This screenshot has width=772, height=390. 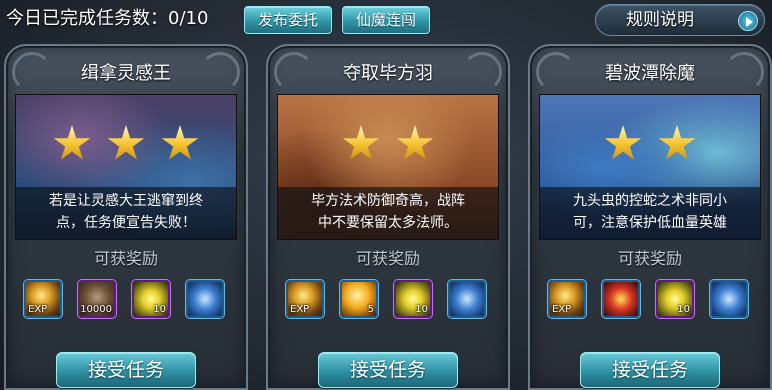 I want to click on quest-scene-image: 若是让灵感大王逃窜到终 点，任务便宣告失败！, so click(x=126, y=167).